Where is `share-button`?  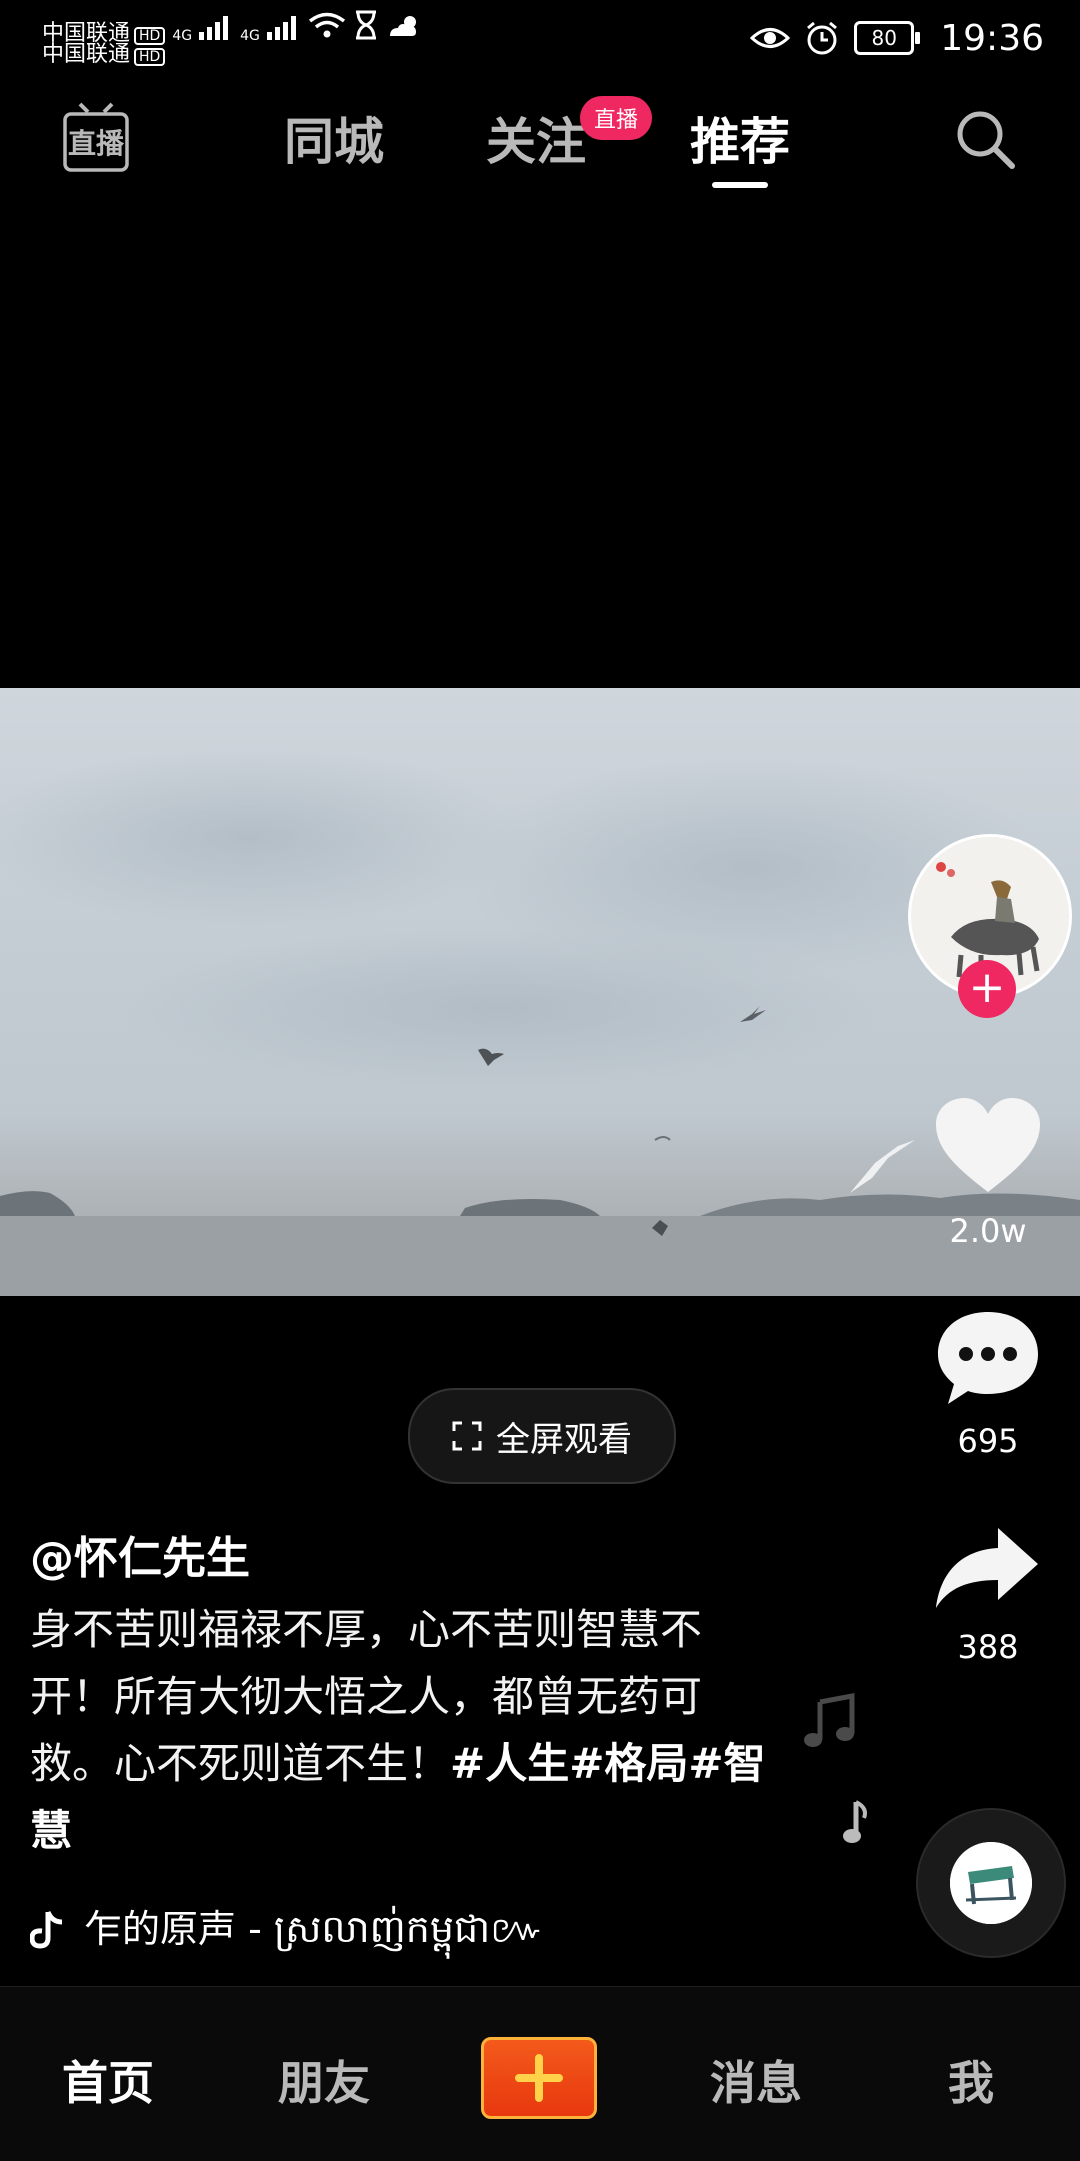 share-button is located at coordinates (988, 1569).